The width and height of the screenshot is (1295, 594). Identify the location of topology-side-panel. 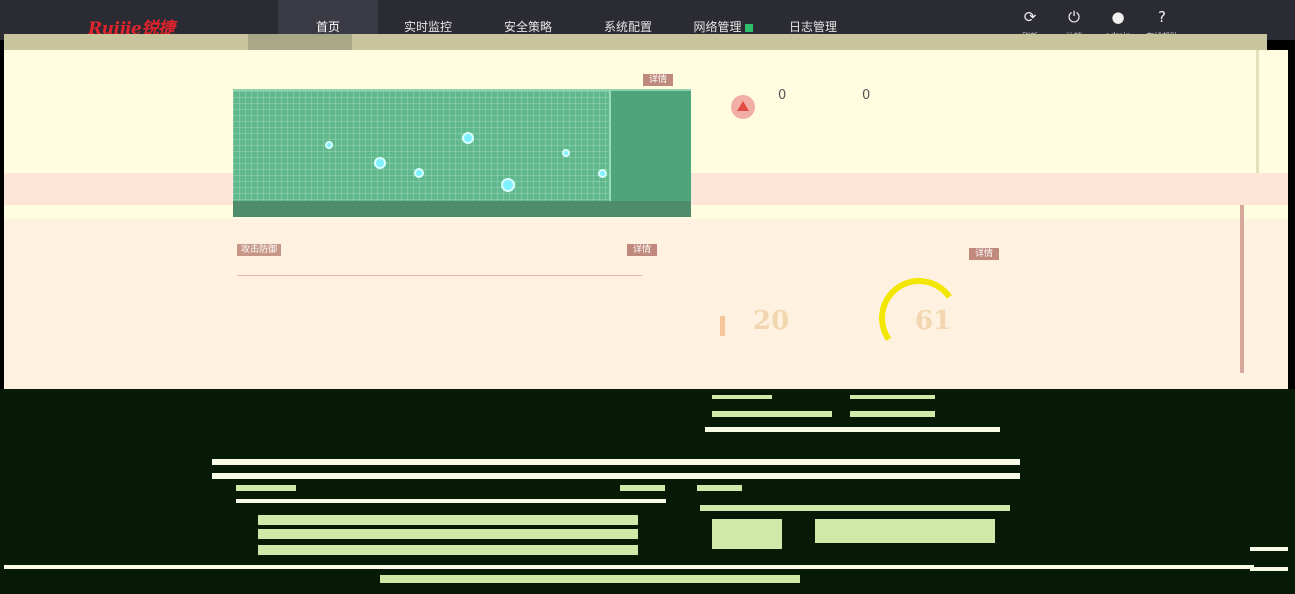
(650, 154).